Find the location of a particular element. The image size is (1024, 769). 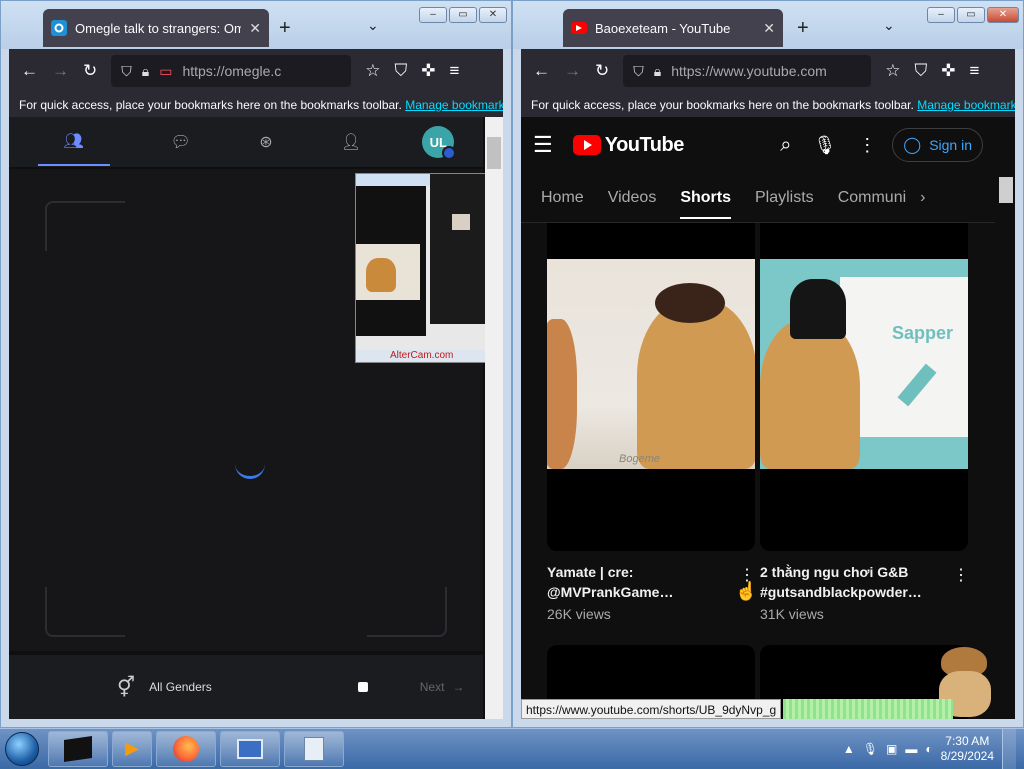

sign-in-label: Sign in is located at coordinates (950, 145).